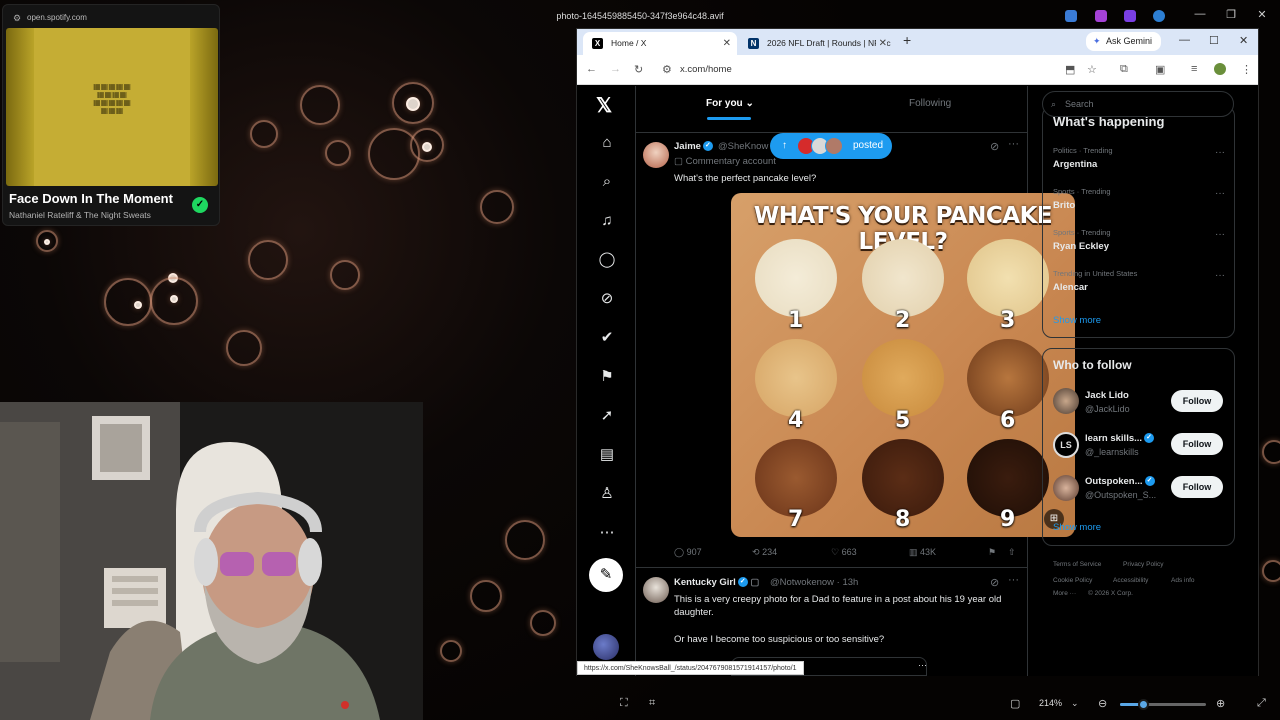 The image size is (1280, 720). I want to click on reply-action: ◯ 907, so click(688, 552).